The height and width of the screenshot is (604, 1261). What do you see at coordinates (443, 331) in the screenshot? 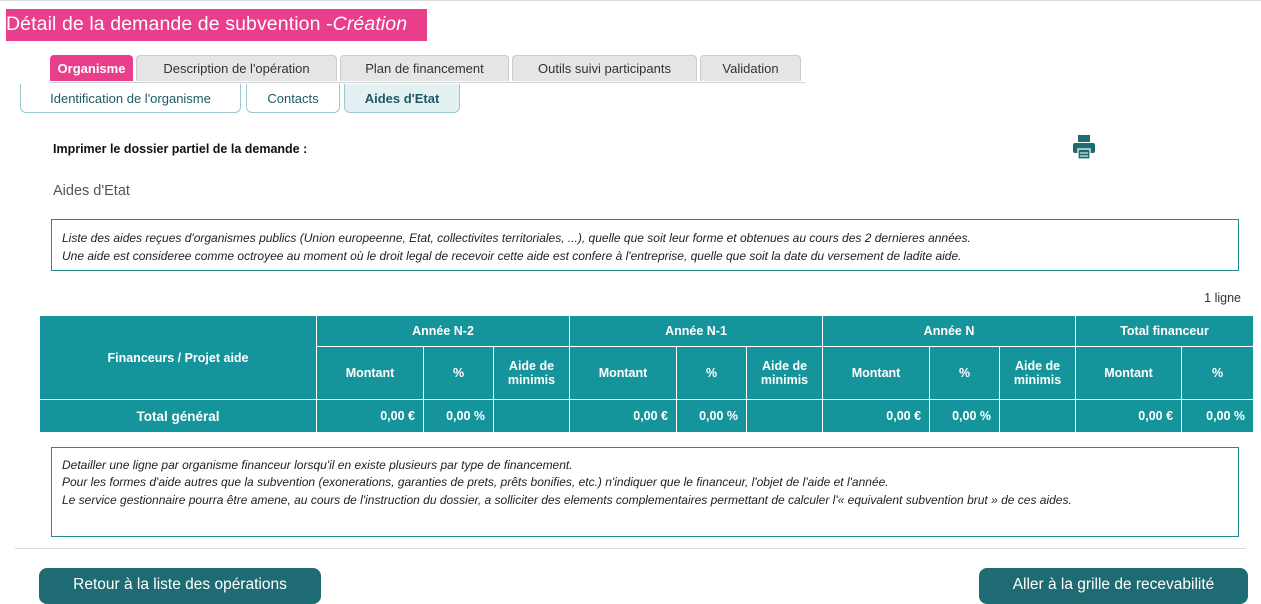
I see `col-group-n2: Année N-2` at bounding box center [443, 331].